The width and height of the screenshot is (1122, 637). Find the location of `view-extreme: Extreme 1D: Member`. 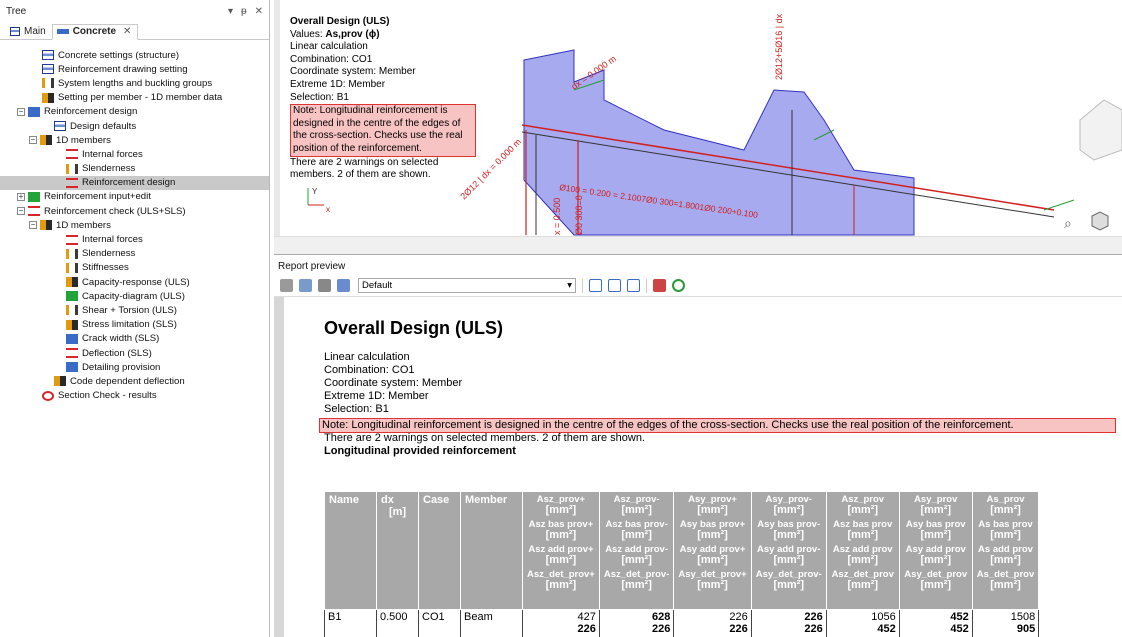

view-extreme: Extreme 1D: Member is located at coordinates (338, 84).